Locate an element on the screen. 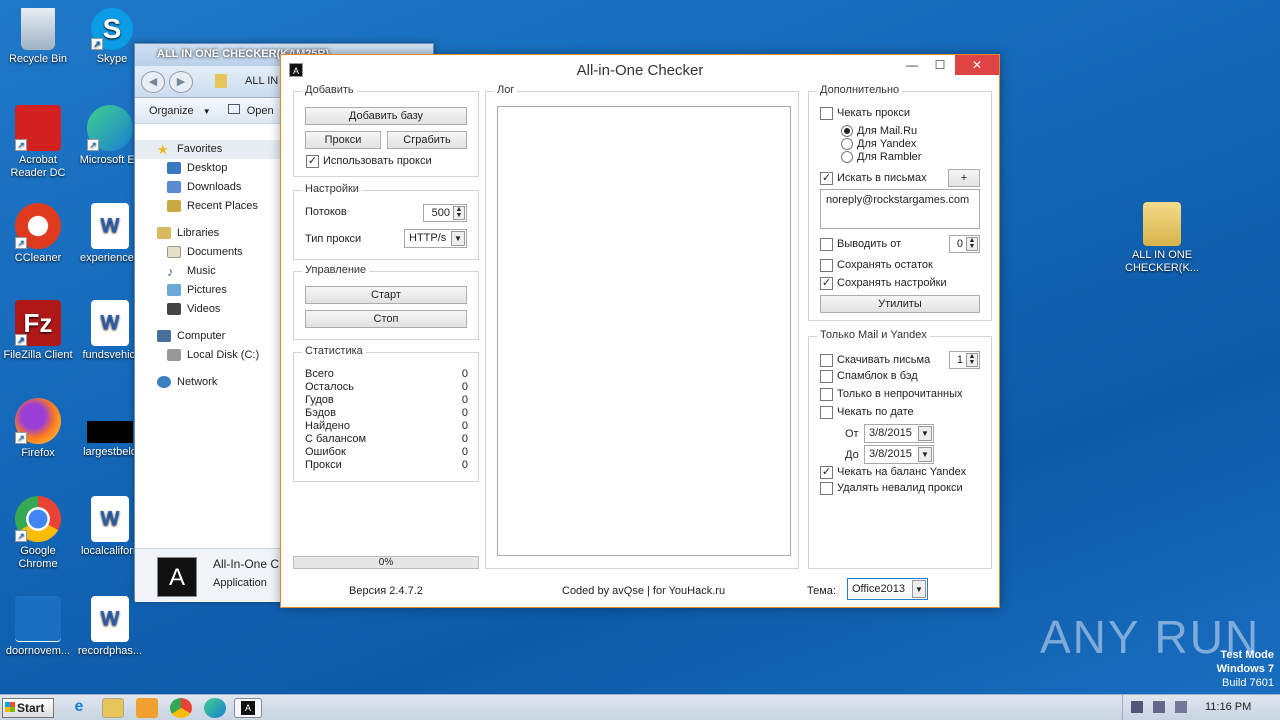 This screenshot has width=1280, height=720. flag-icon is located at coordinates (1181, 707).